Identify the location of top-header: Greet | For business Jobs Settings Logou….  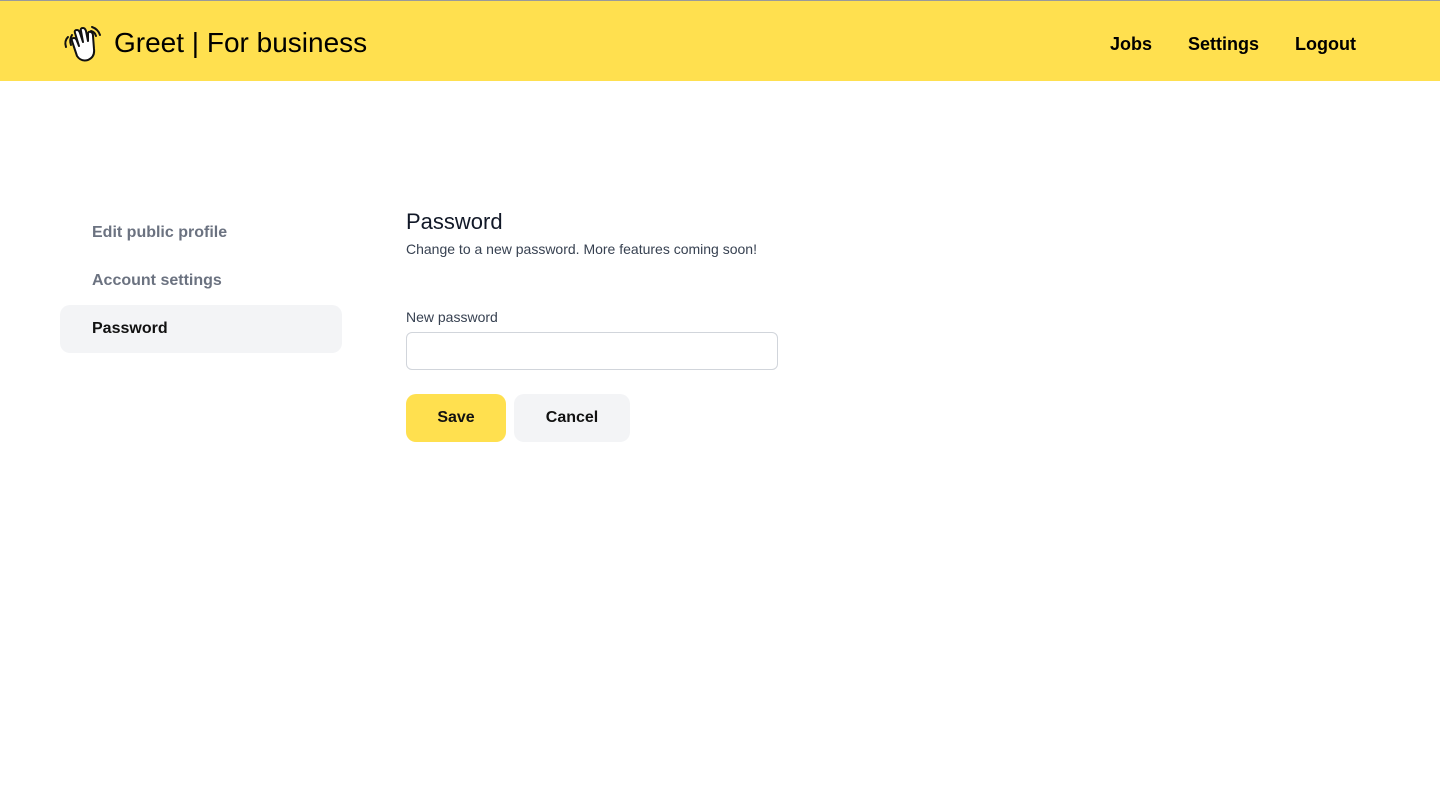
(720, 40).